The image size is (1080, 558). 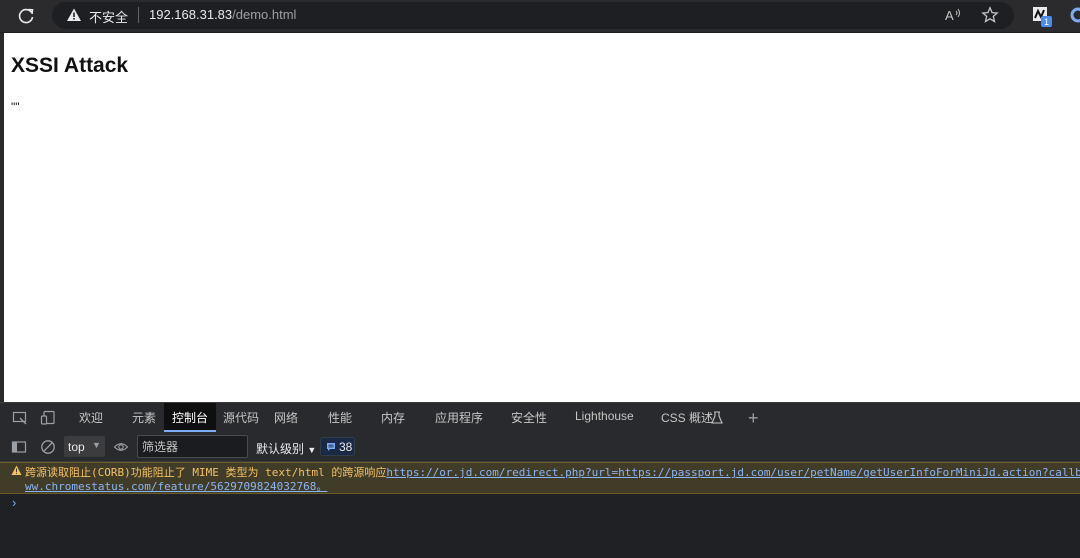 I want to click on console-prompt-chevron-icon: ›, so click(x=14, y=502).